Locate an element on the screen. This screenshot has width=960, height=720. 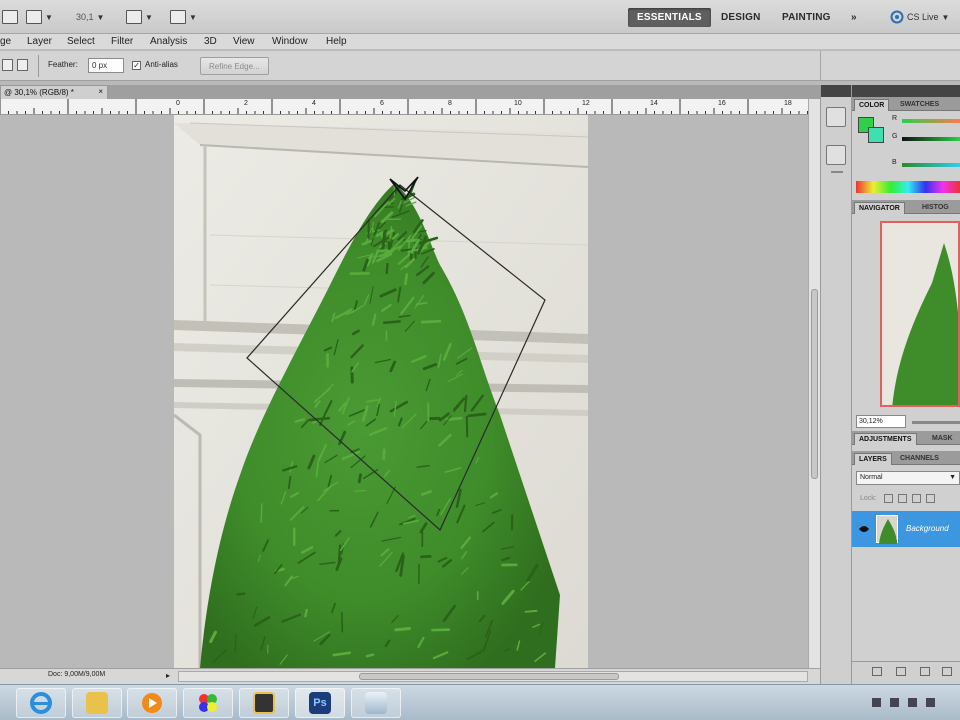
history-panel-icon is located at coordinates (836, 117).